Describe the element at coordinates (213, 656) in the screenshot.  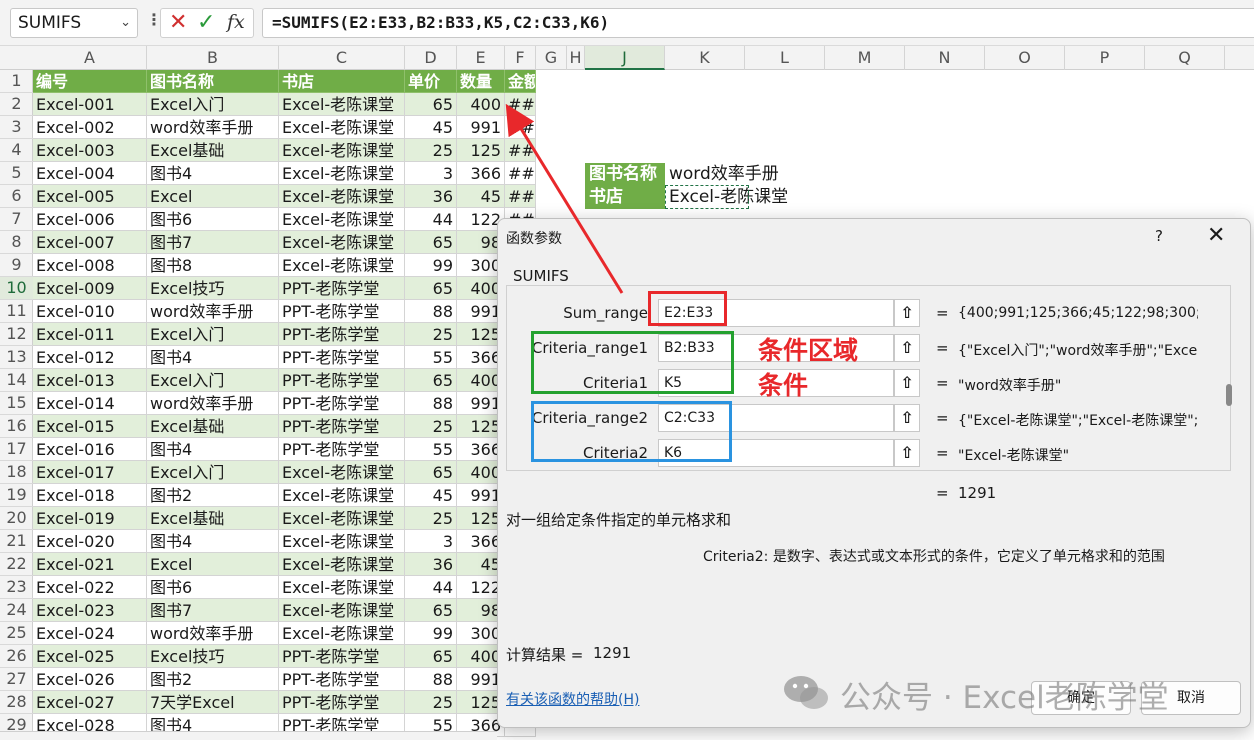
I see `table-cell: Excel技巧` at that location.